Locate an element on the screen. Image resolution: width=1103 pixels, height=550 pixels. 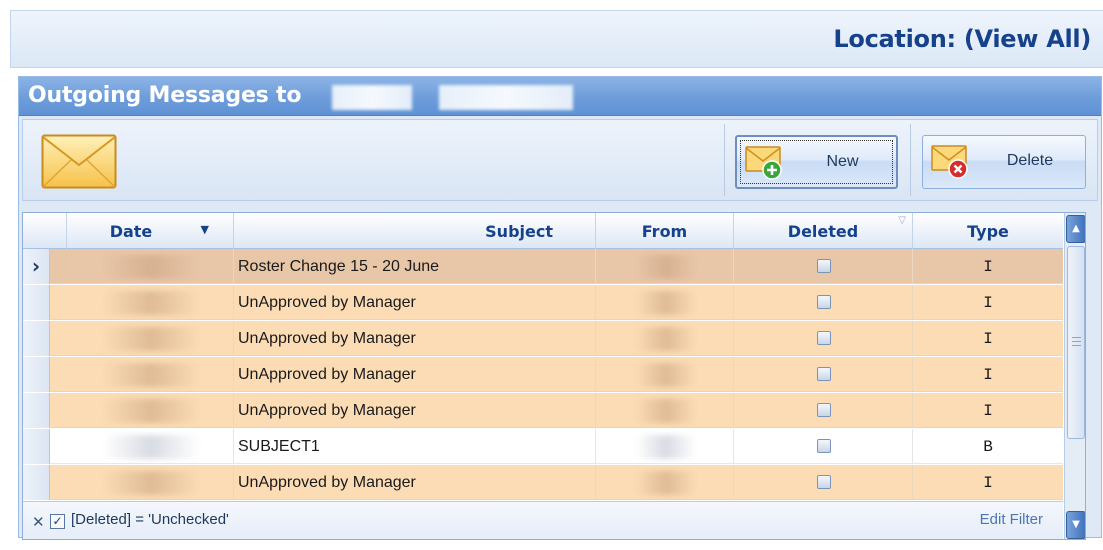
cell-subject: SUBJECT1 is located at coordinates (415, 446).